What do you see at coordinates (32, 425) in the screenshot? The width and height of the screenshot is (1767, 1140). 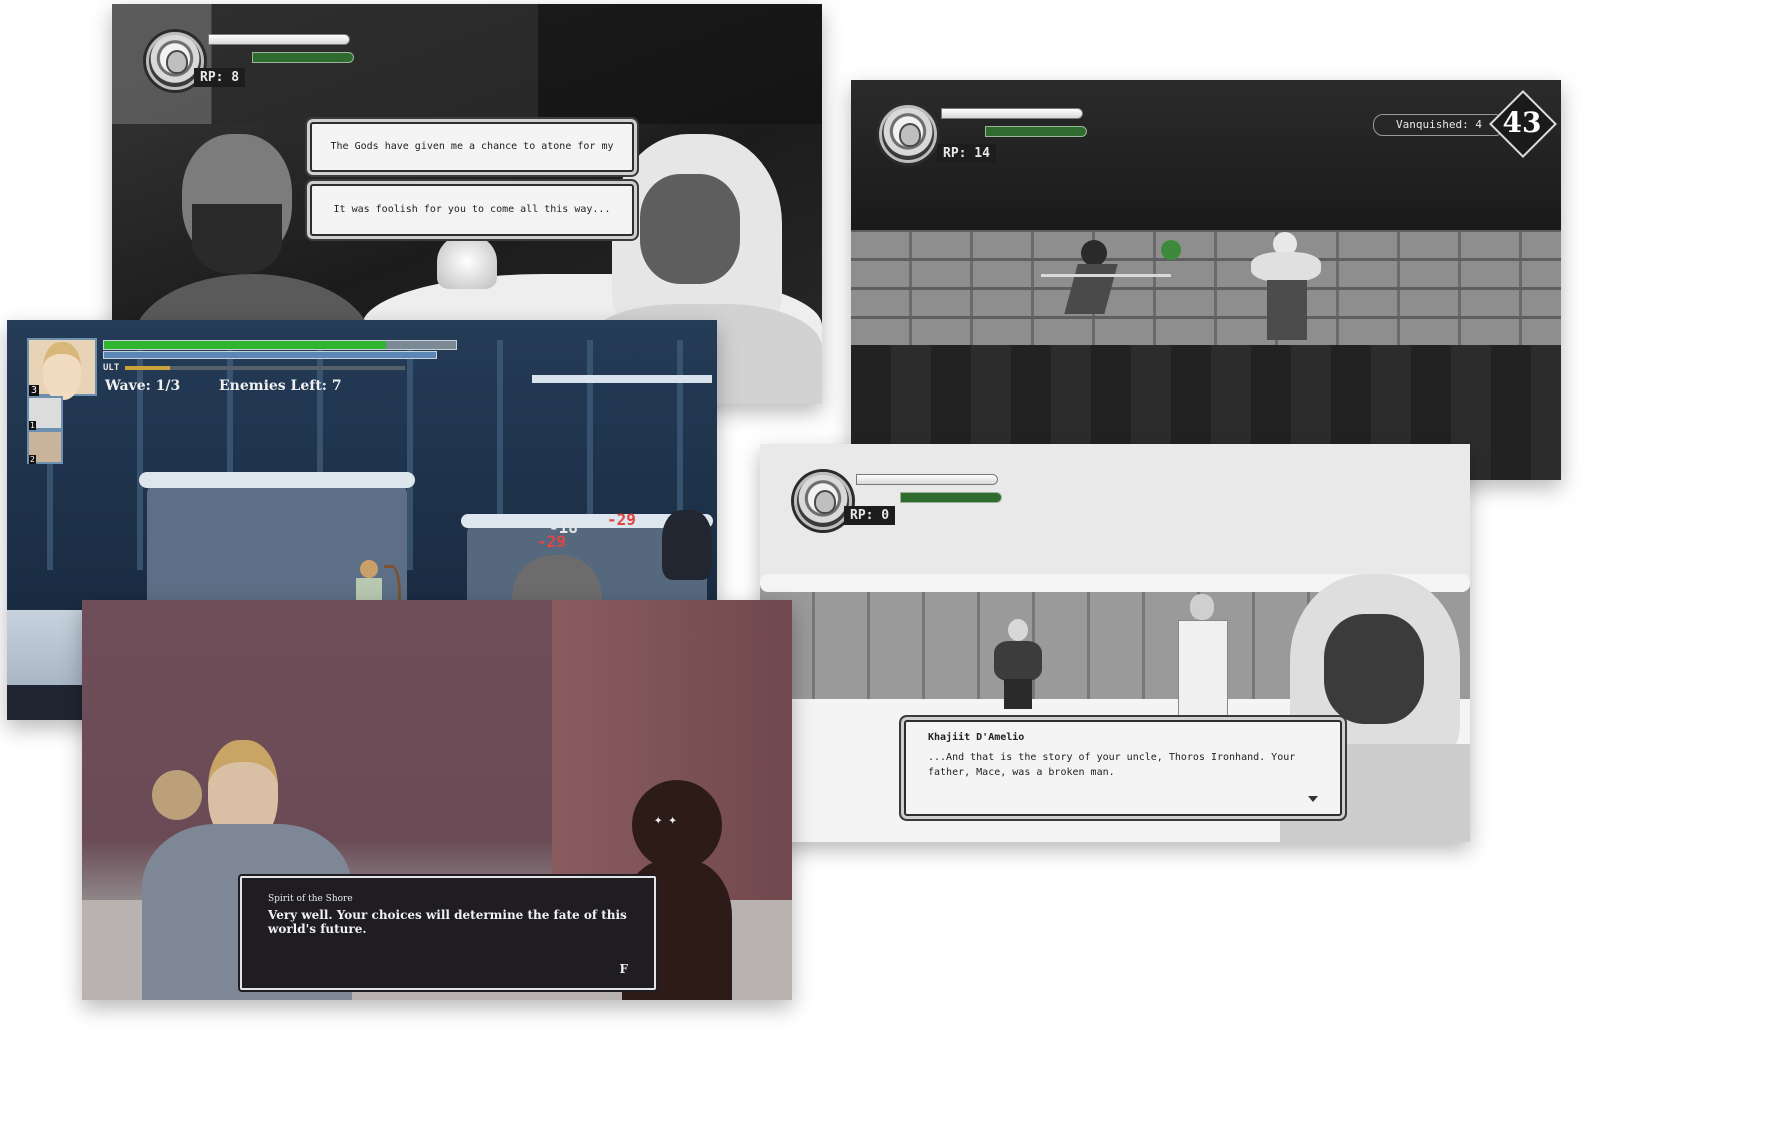 I see `portrait-2-level: 1` at bounding box center [32, 425].